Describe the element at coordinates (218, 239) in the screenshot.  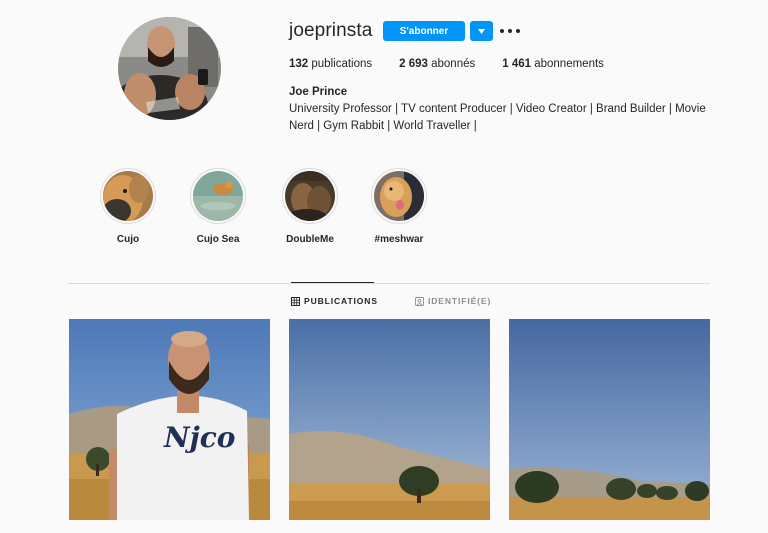
I see `highlight-label: Cujo Sea` at that location.